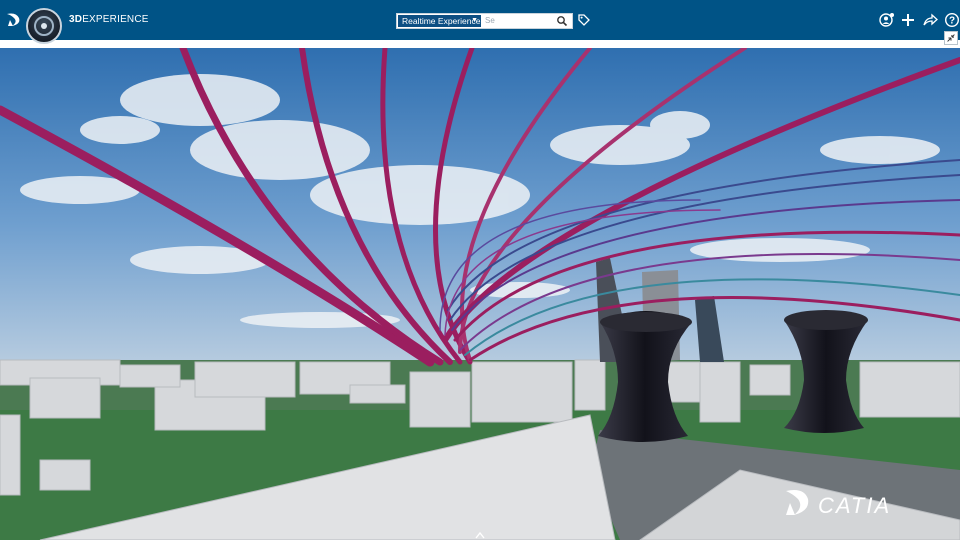 The image size is (960, 540). I want to click on compass-center, so click(44, 26).